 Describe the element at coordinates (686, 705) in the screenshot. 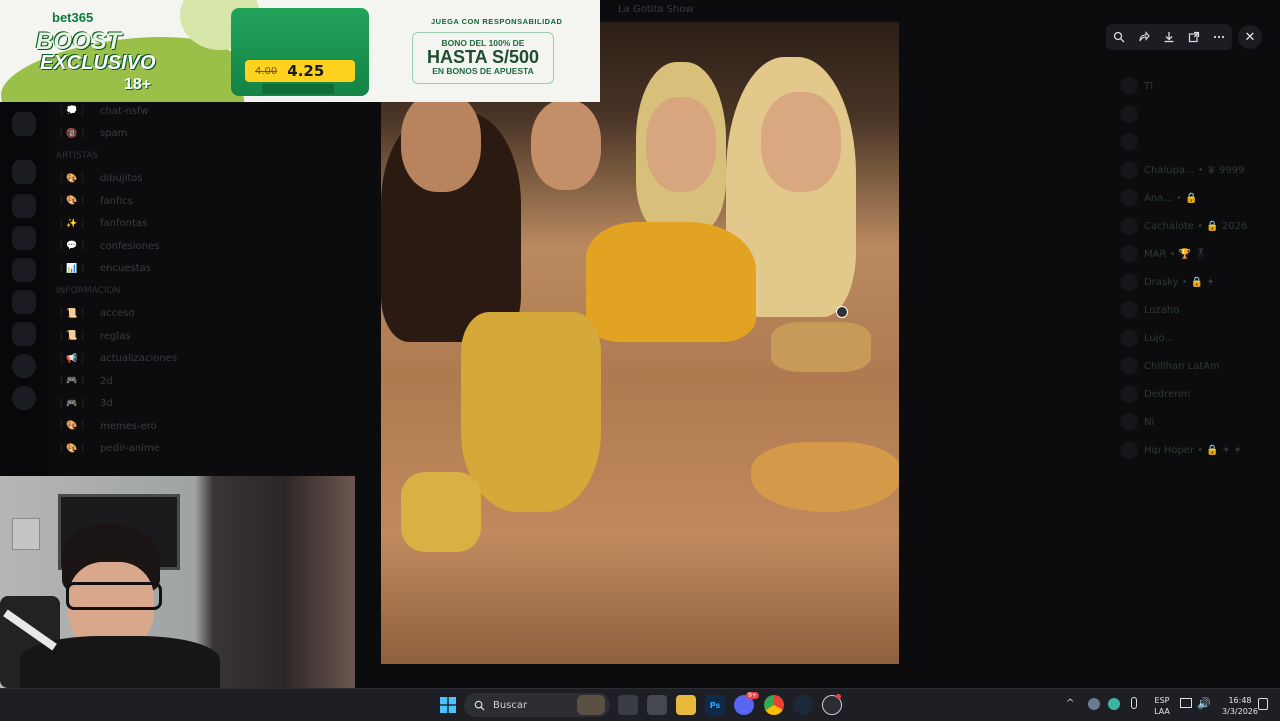

I see `file-explorer-icon` at that location.